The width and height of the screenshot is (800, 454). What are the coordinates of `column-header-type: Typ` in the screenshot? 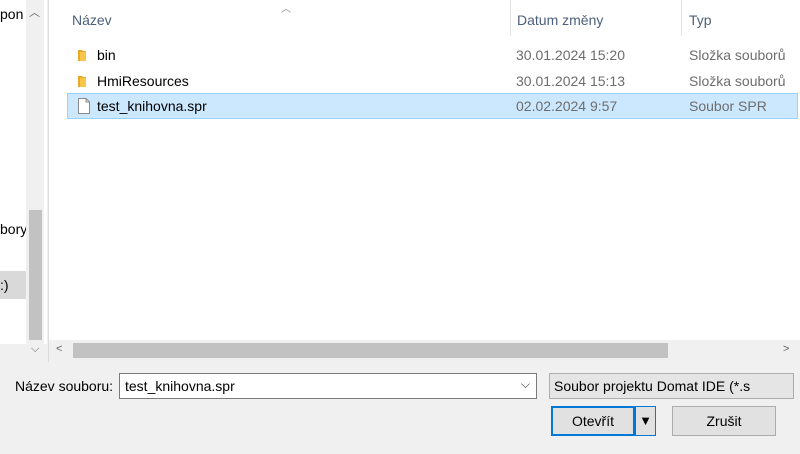 It's located at (700, 20).